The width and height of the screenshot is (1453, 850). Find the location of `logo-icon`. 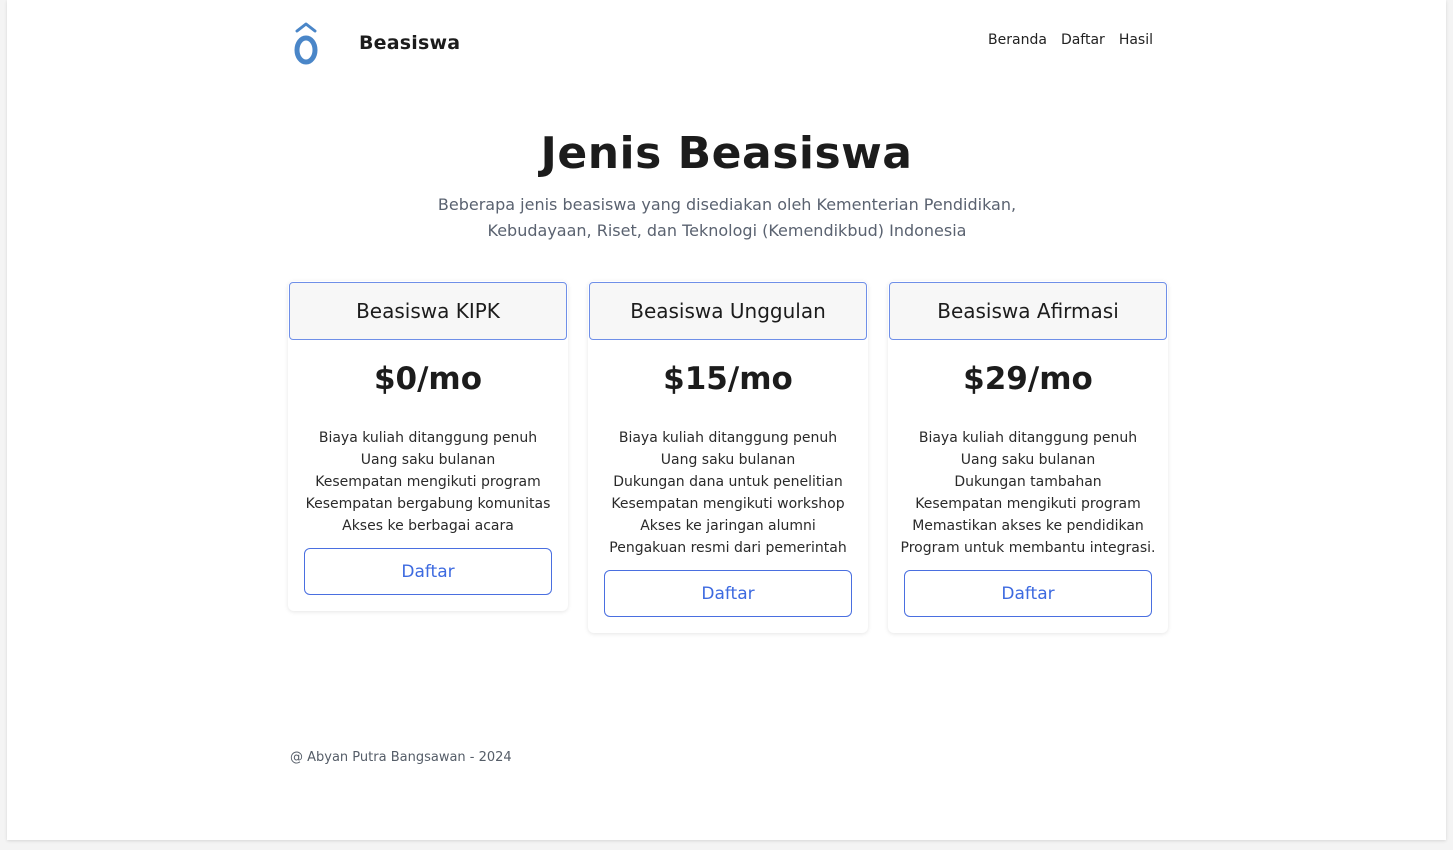

logo-icon is located at coordinates (306, 43).